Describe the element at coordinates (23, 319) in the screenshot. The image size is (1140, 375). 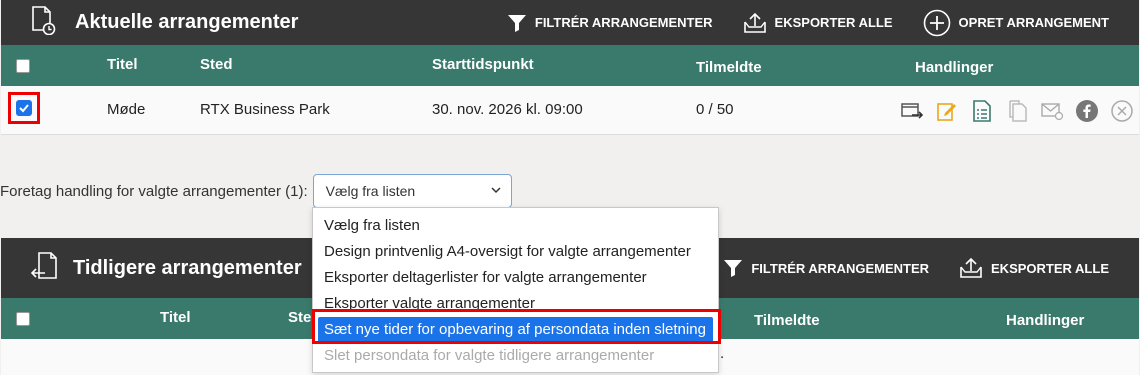
I see `select-all-previous-checkbox` at that location.